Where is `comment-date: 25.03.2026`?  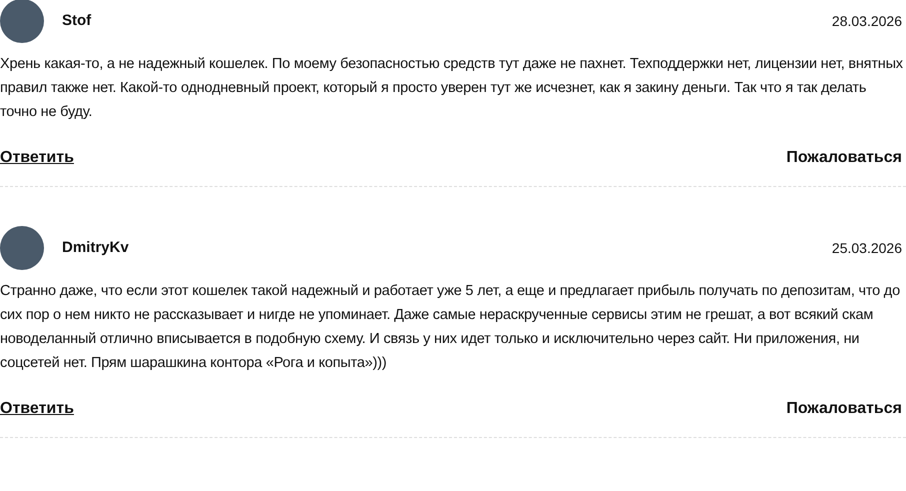 comment-date: 25.03.2026 is located at coordinates (867, 248).